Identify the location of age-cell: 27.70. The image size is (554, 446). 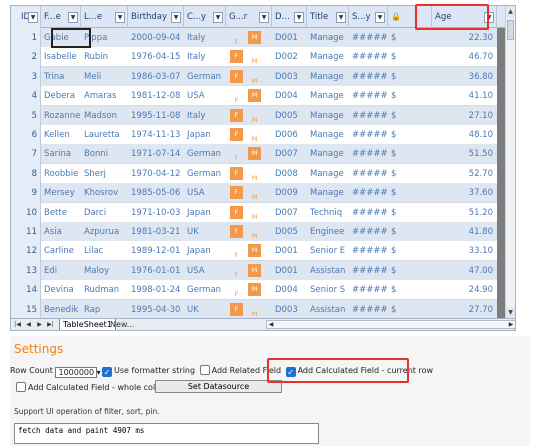
(464, 310).